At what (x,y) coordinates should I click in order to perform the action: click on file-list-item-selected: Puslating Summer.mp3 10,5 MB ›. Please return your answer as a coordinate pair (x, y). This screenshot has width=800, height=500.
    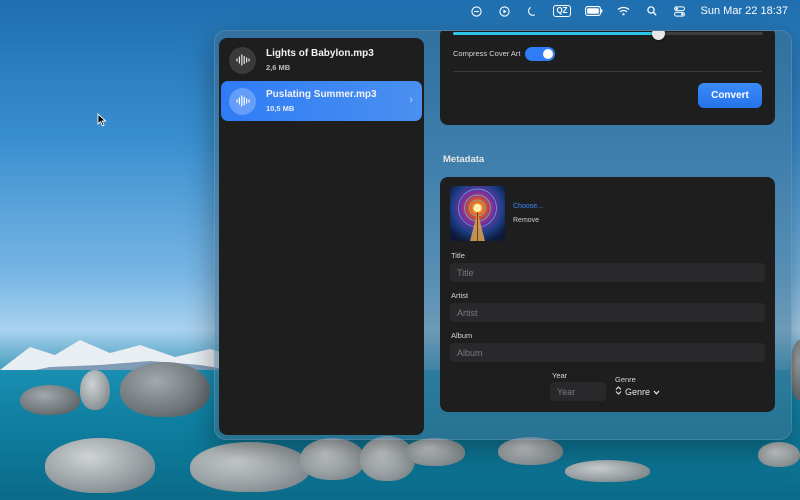
    Looking at the image, I should click on (321, 101).